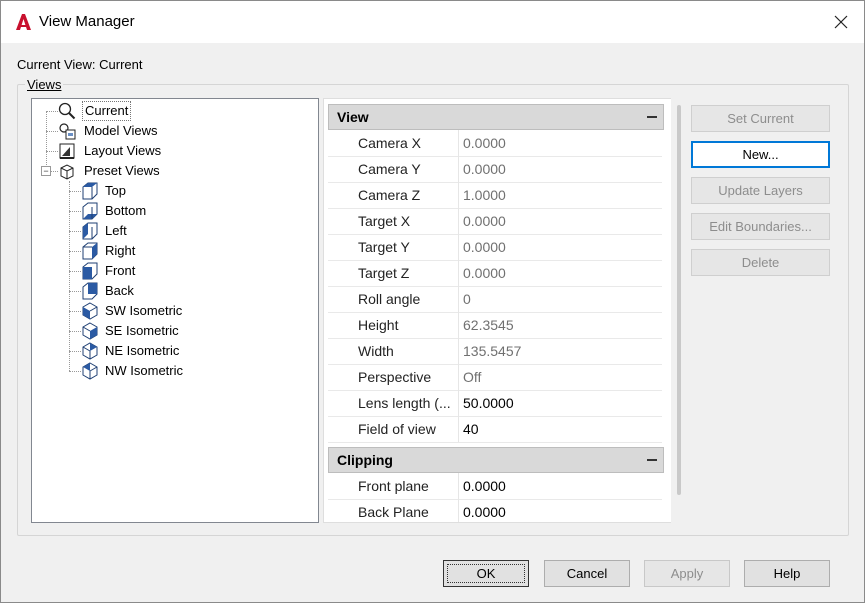 The image size is (865, 603). What do you see at coordinates (90, 211) in the screenshot?
I see `cube-bottom-icon` at bounding box center [90, 211].